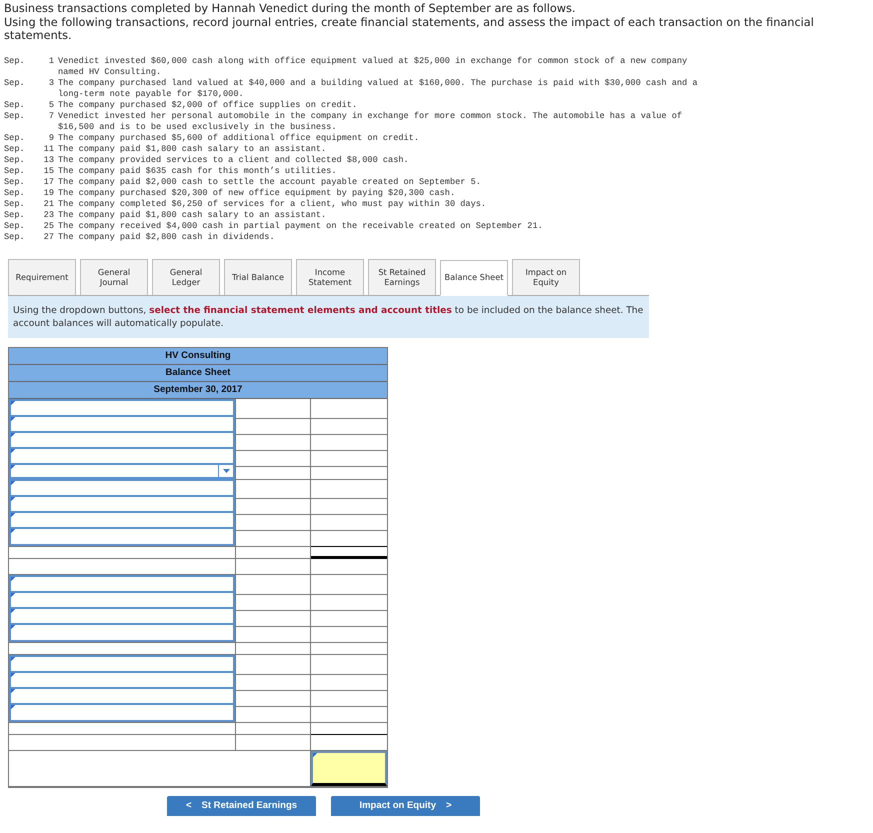 The width and height of the screenshot is (873, 833). What do you see at coordinates (47, 171) in the screenshot?
I see `transaction-day: 15` at bounding box center [47, 171].